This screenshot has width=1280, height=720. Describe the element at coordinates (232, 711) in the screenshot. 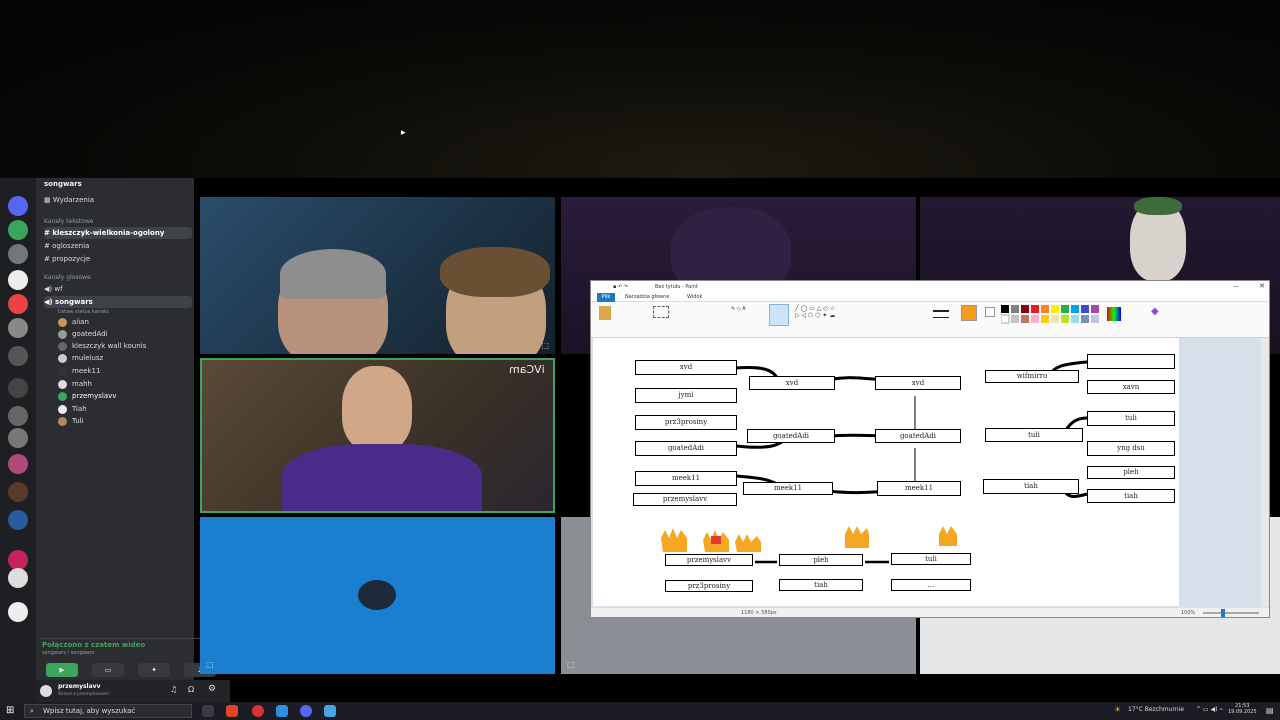

I see `browser-icon` at that location.